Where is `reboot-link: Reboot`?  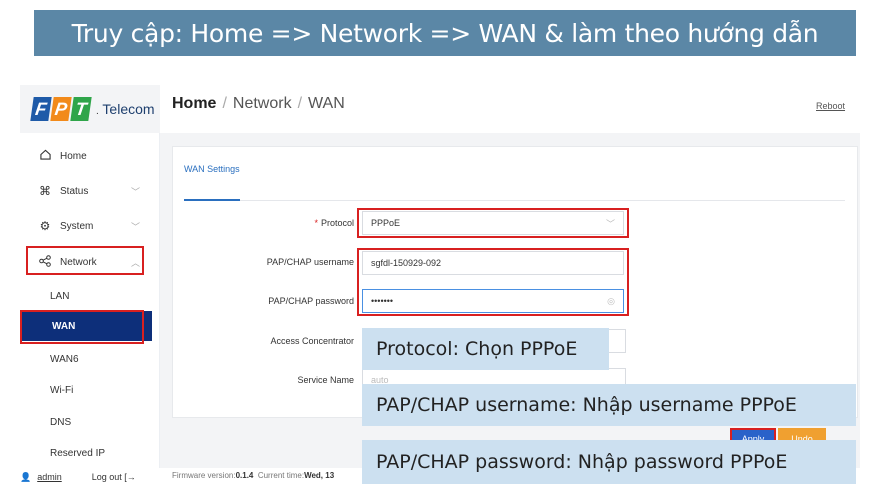 reboot-link: Reboot is located at coordinates (830, 106).